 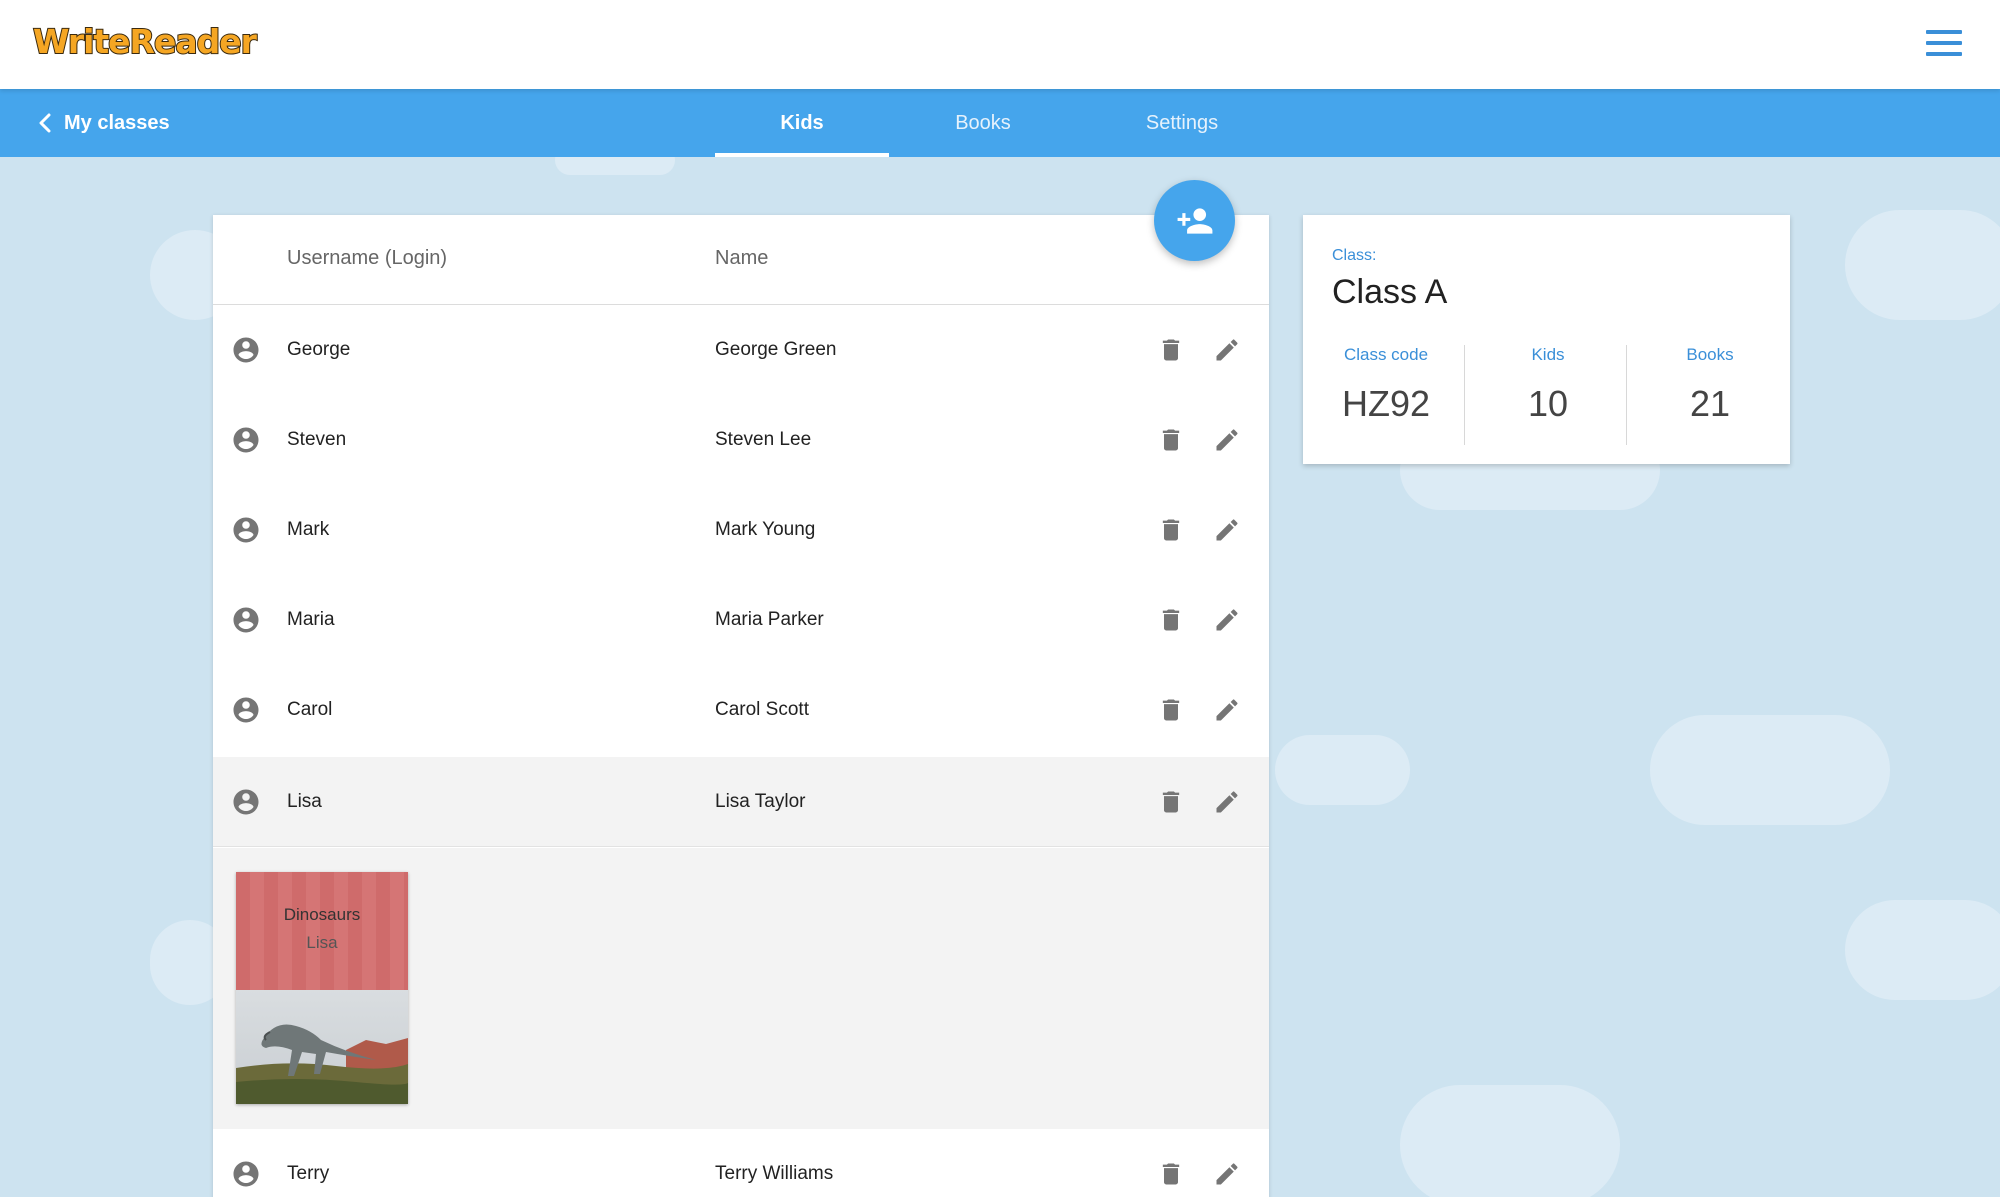 I want to click on class-navbar: My classes Kids Books Settings, so click(x=1000, y=123).